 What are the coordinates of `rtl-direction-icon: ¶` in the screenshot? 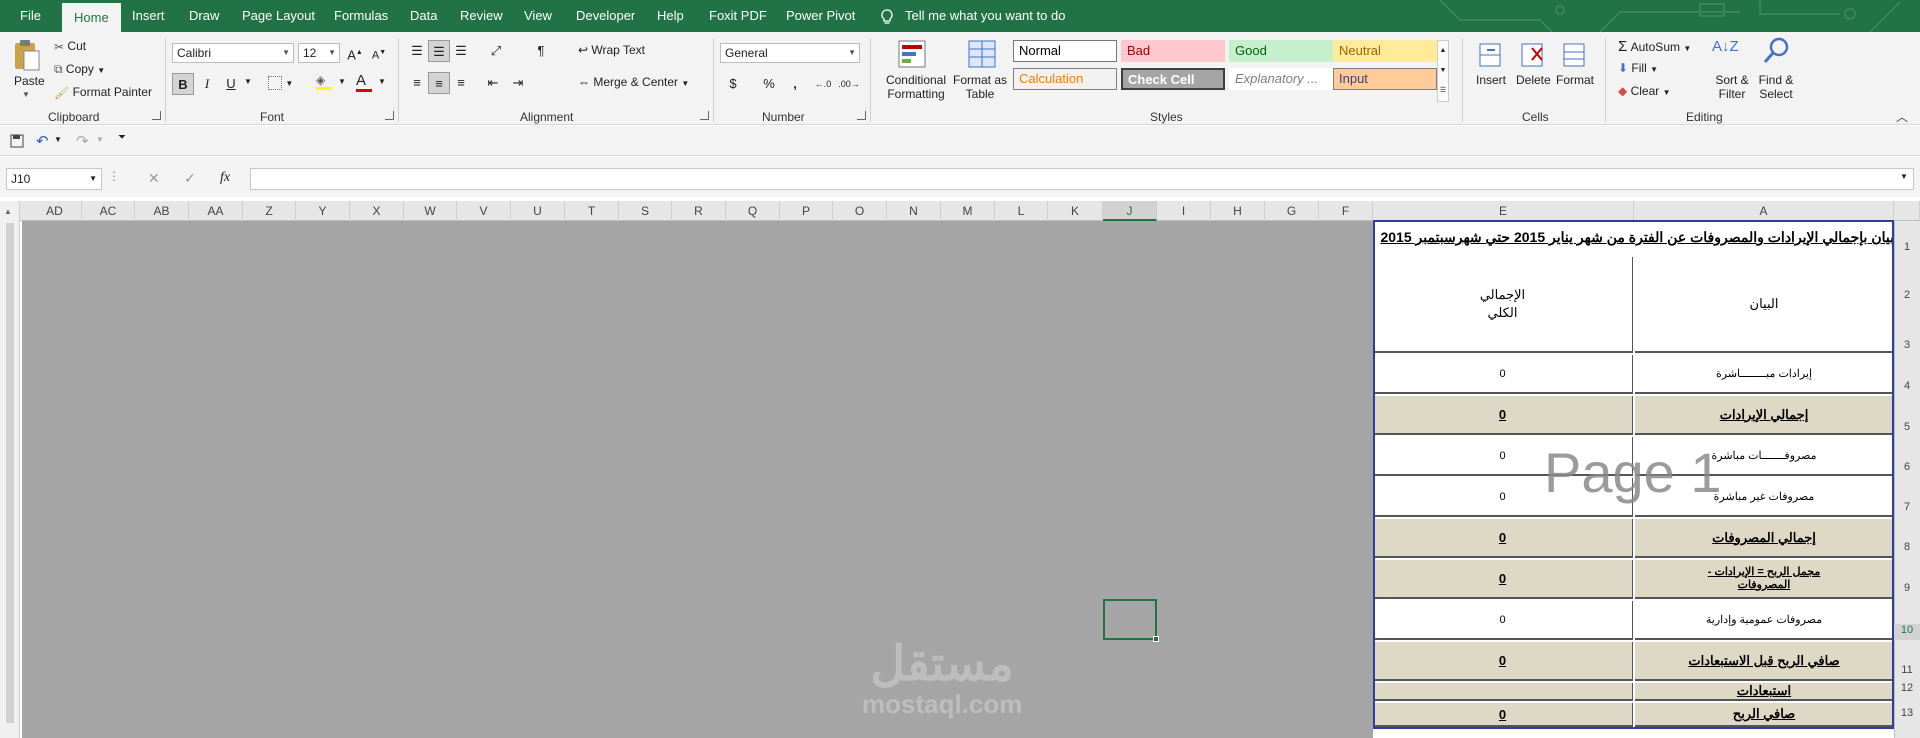 It's located at (541, 51).